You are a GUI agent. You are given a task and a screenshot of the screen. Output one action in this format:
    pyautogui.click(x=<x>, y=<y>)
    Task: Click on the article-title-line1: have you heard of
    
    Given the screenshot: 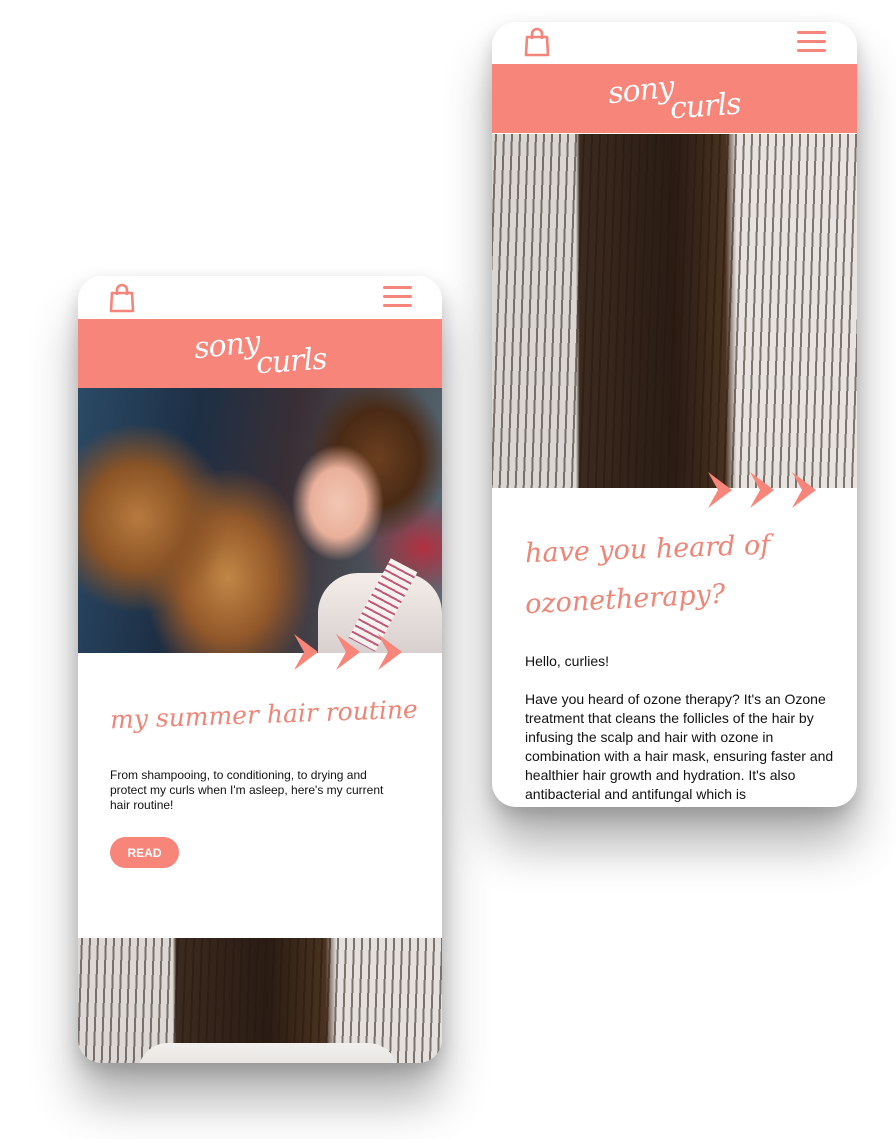 What is the action you would take?
    pyautogui.click(x=647, y=549)
    